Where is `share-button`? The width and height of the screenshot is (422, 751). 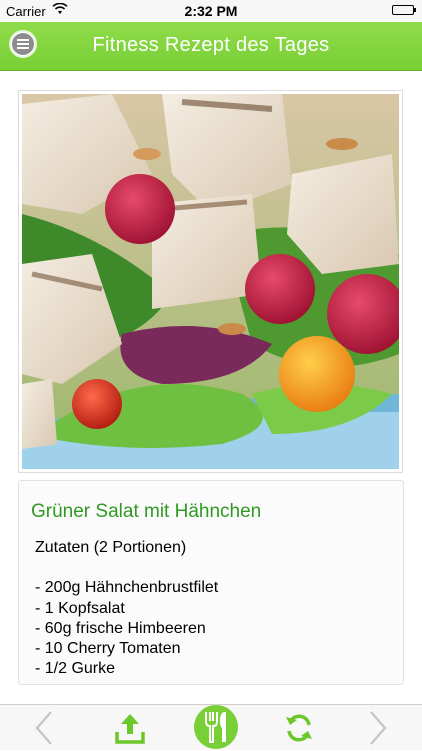 share-button is located at coordinates (130, 728).